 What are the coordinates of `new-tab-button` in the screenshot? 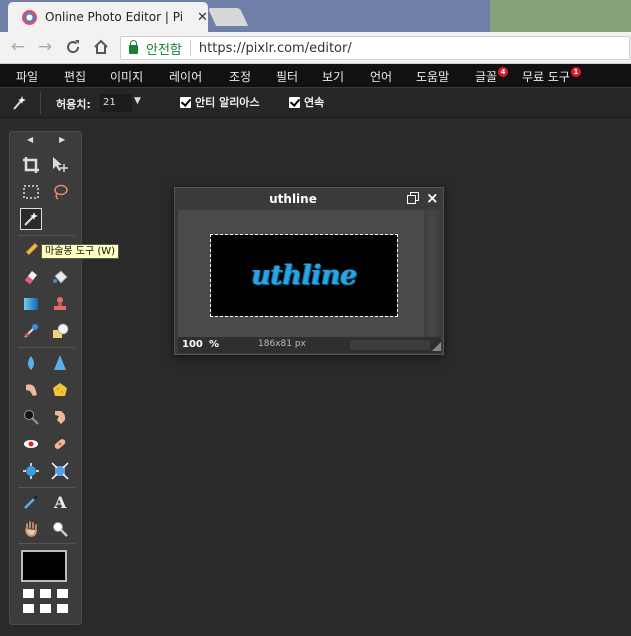 It's located at (228, 17).